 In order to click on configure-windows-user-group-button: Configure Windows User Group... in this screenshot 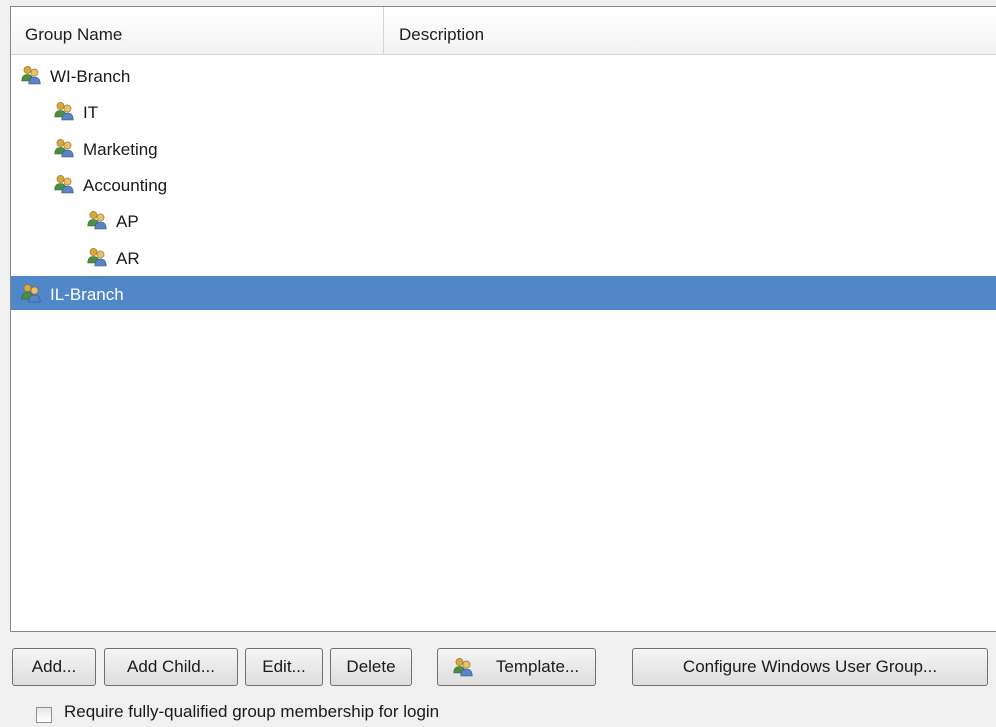, I will do `click(810, 667)`.